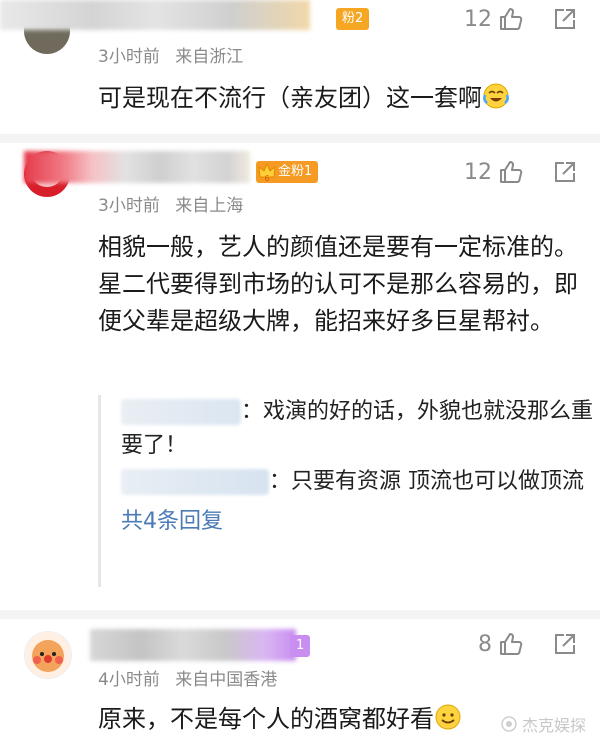 Image resolution: width=600 pixels, height=746 pixels. What do you see at coordinates (553, 725) in the screenshot?
I see `watermark-text: 杰克娱探` at bounding box center [553, 725].